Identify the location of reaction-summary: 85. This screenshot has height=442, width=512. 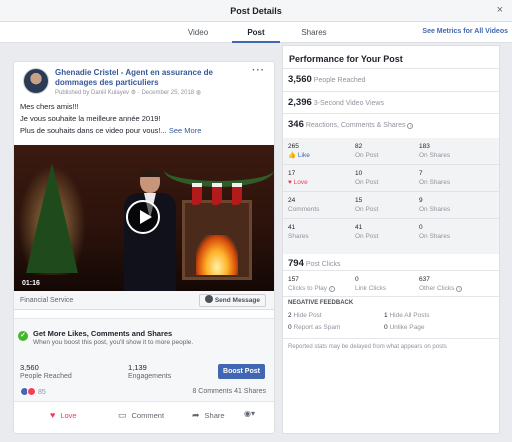
(33, 391).